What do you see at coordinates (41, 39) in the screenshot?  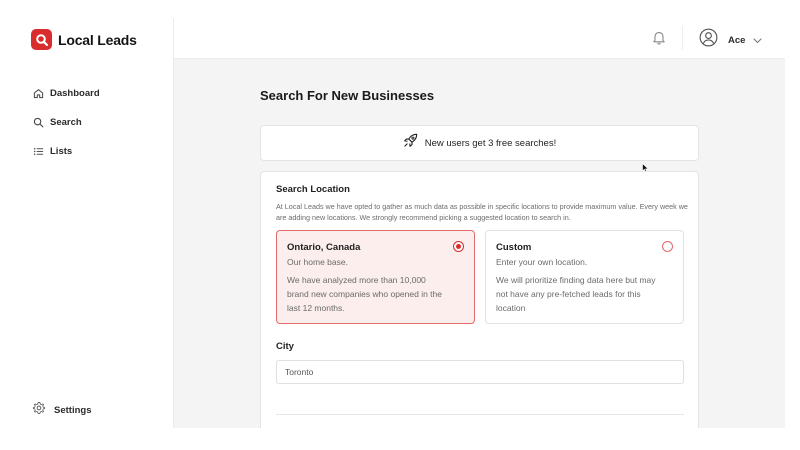 I see `logo-search-icon` at bounding box center [41, 39].